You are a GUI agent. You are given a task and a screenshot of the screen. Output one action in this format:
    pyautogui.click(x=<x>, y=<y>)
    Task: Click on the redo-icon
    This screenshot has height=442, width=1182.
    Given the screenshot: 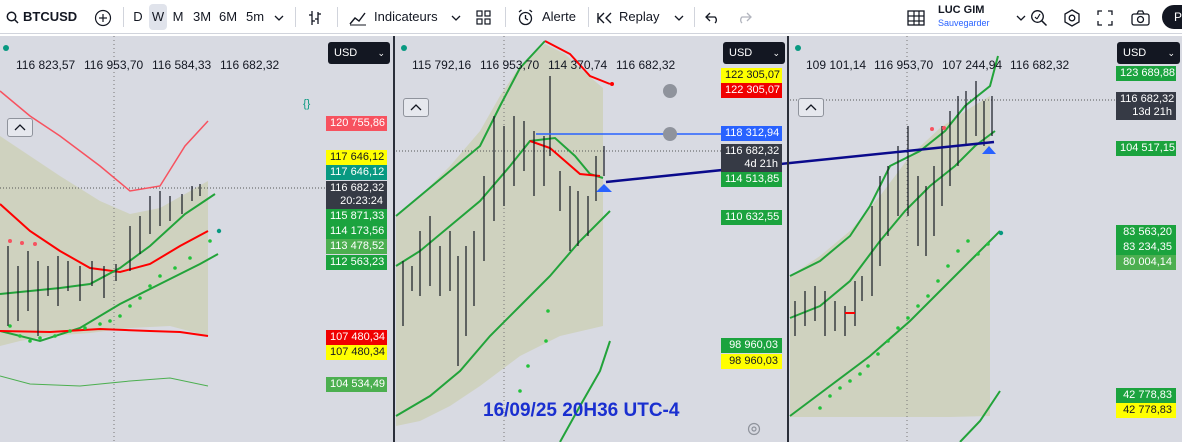 What is the action you would take?
    pyautogui.click(x=745, y=17)
    